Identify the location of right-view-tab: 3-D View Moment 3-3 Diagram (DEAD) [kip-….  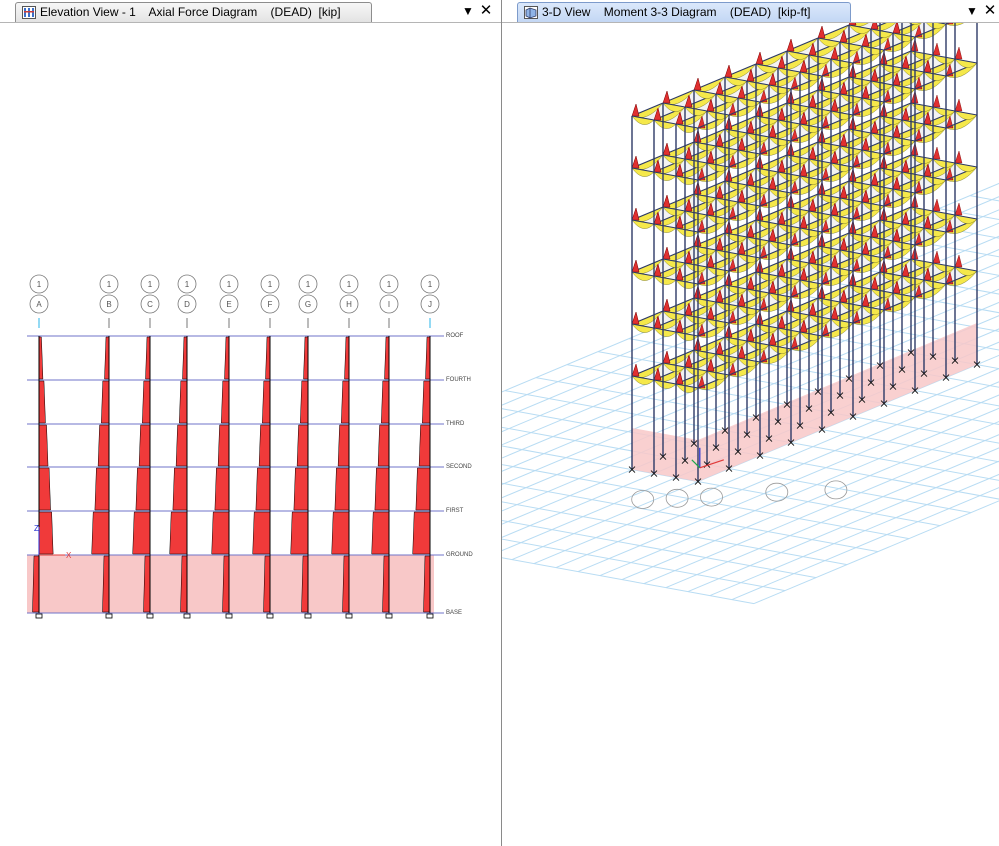
(684, 12).